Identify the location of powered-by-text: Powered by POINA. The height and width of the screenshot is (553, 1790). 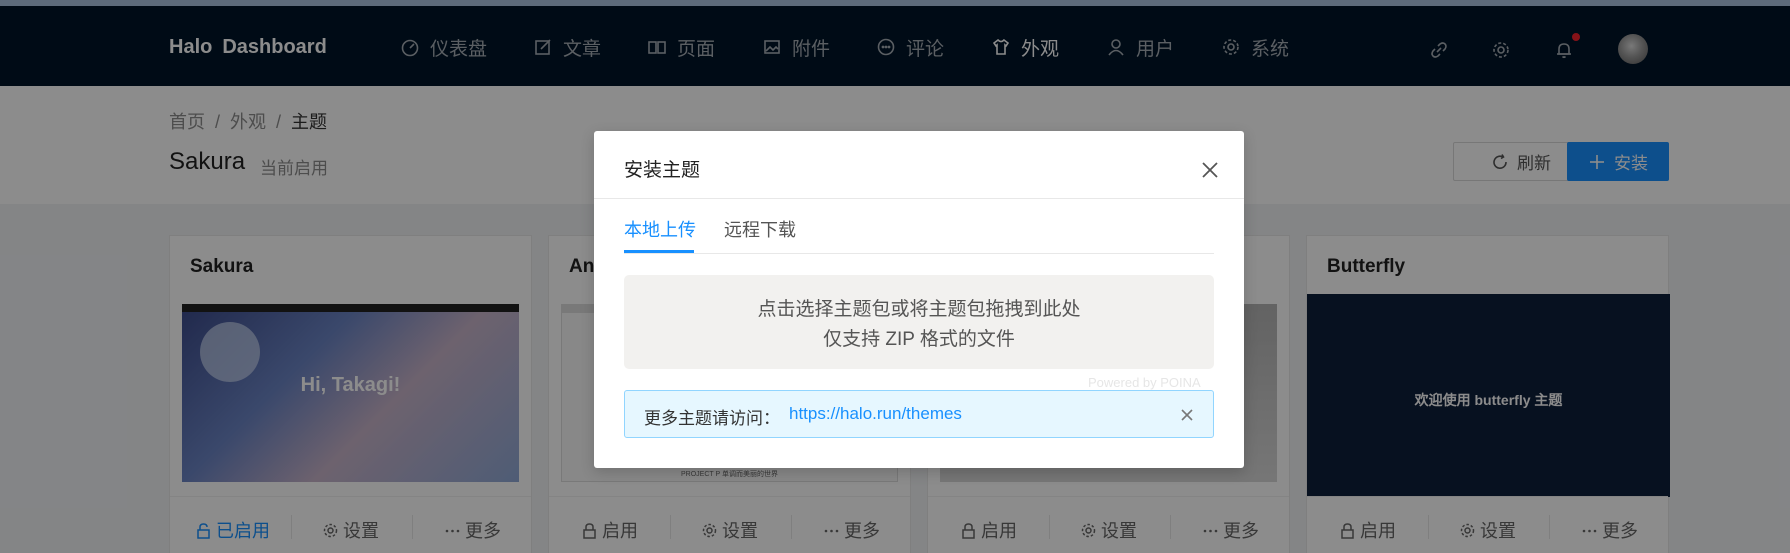
(1144, 382).